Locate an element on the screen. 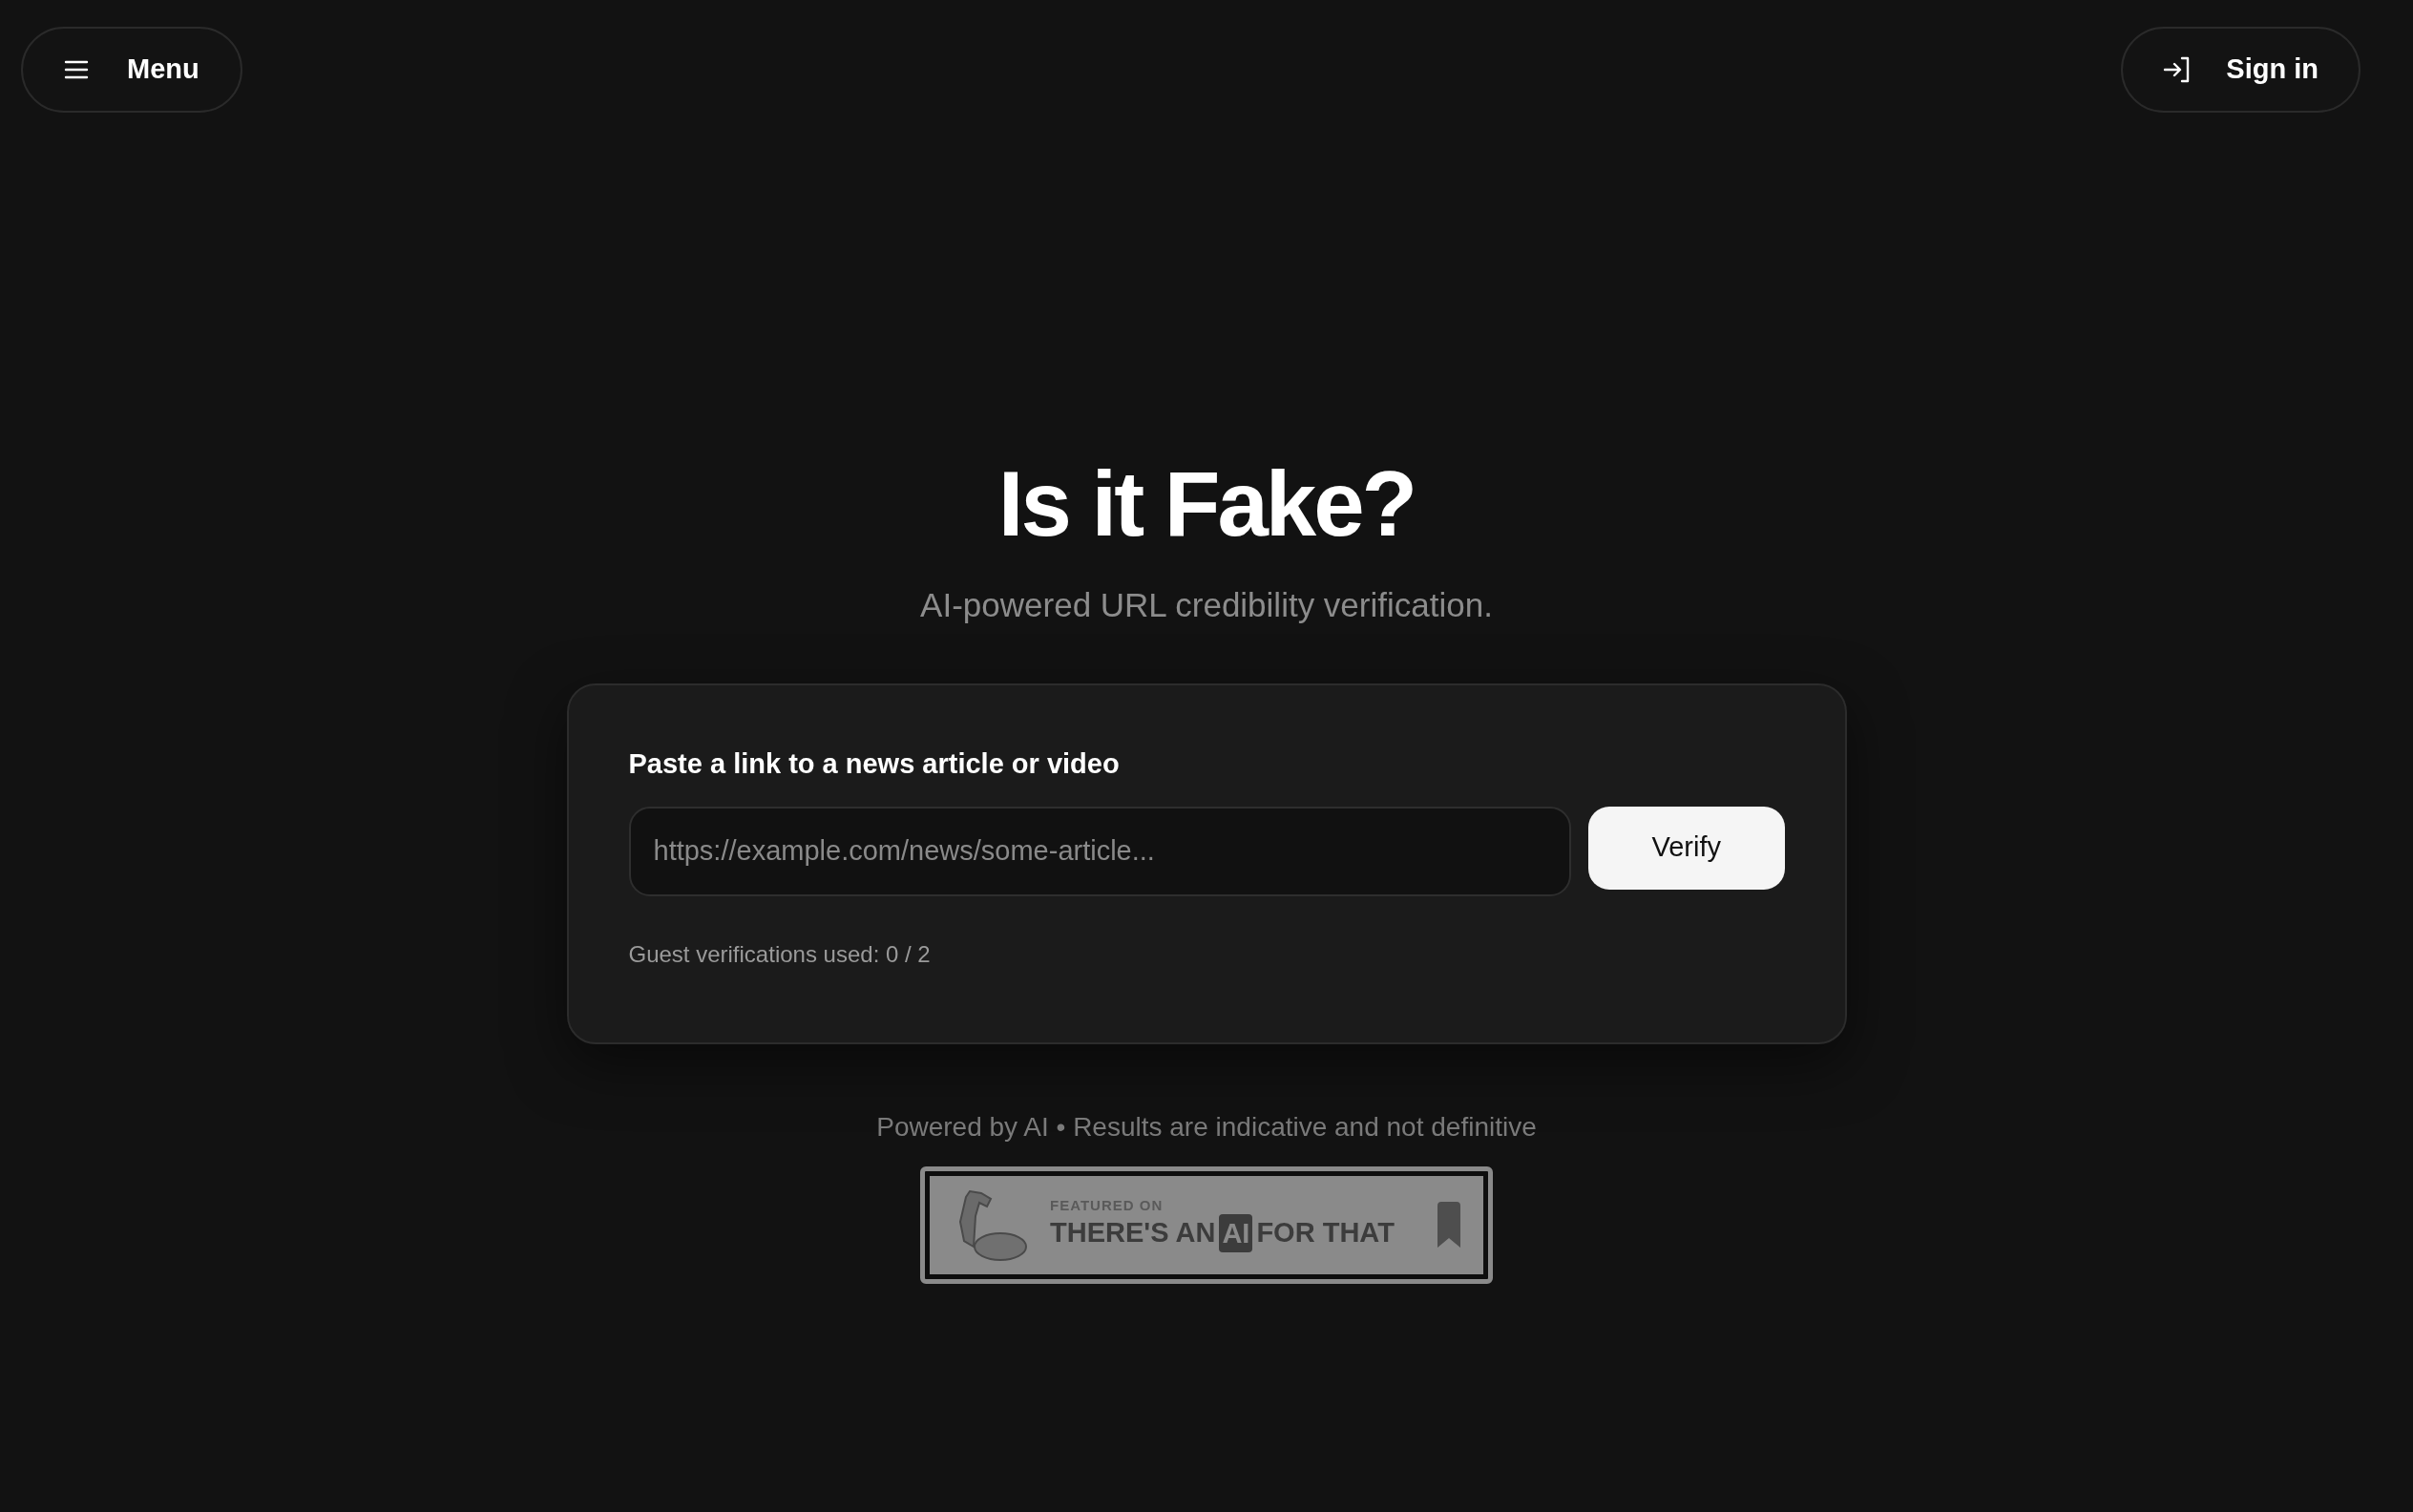 Image resolution: width=2413 pixels, height=1512 pixels. usage-note: Guest verifications used: 0 / 2 is located at coordinates (780, 954).